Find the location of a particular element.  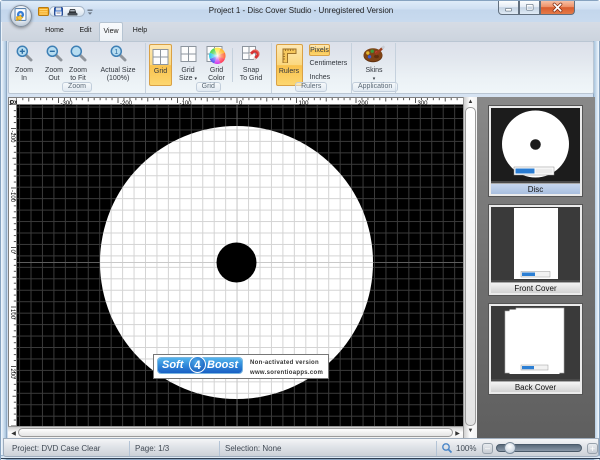

svg-text: 300 is located at coordinates (423, 103).